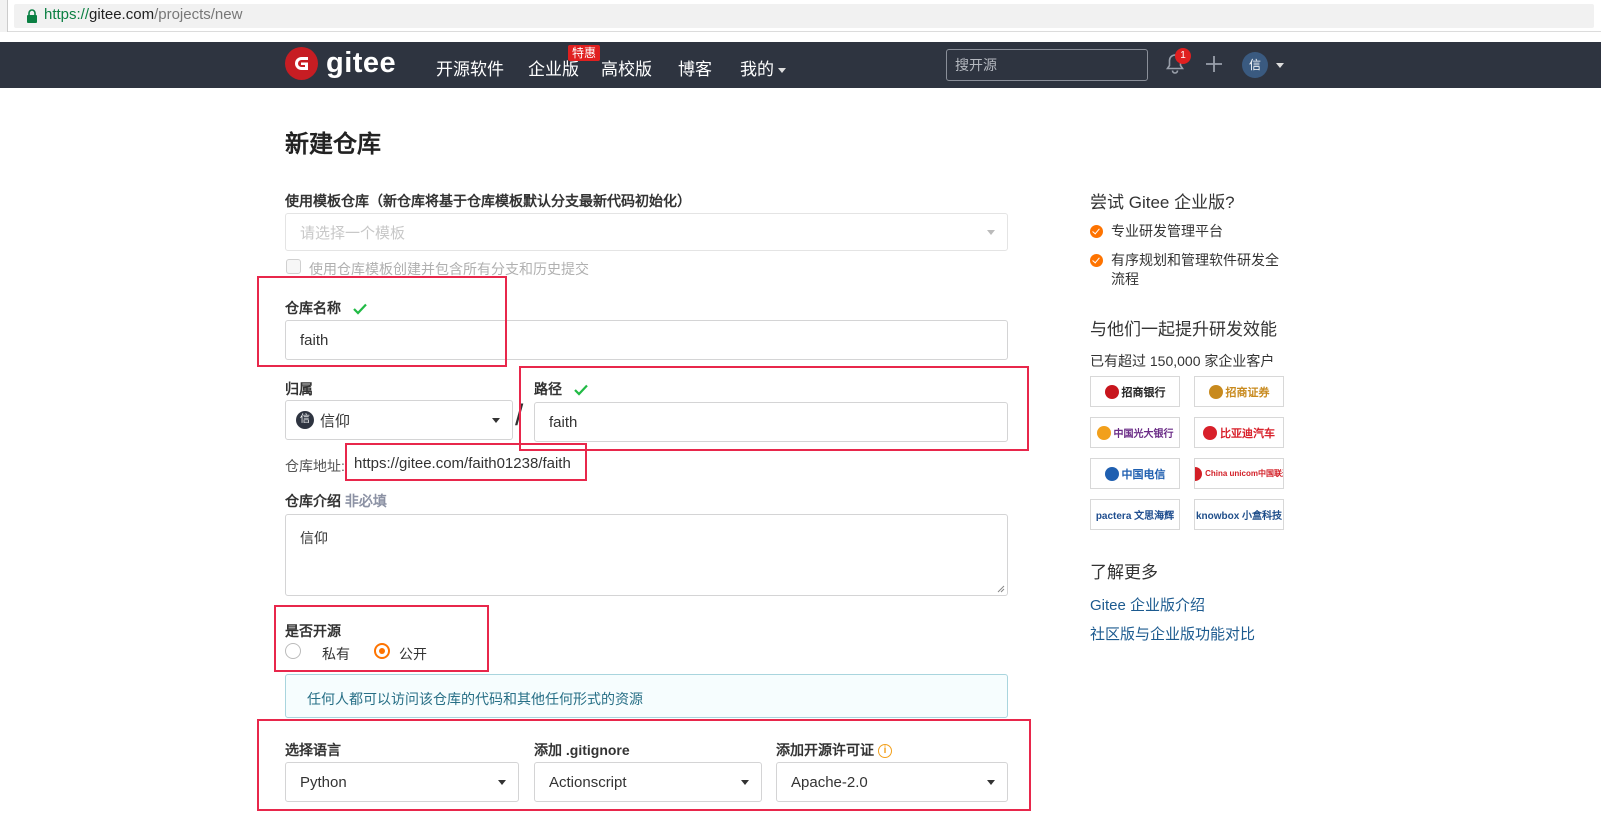  Describe the element at coordinates (1210, 432) in the screenshot. I see `byd-logo-icon` at that location.